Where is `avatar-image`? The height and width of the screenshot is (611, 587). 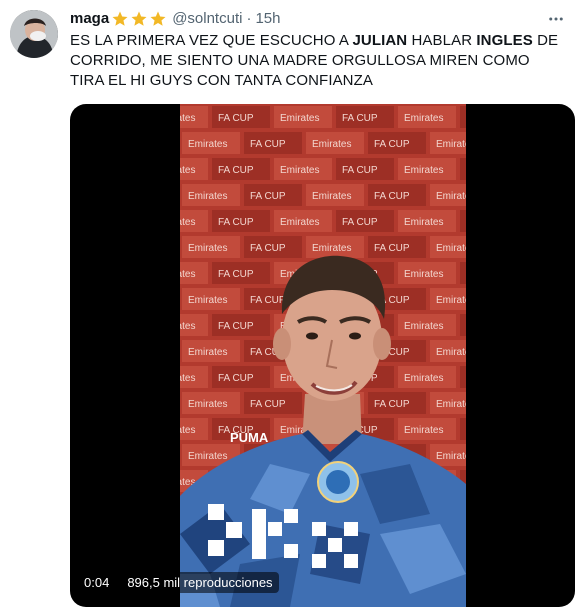 avatar-image is located at coordinates (34, 34).